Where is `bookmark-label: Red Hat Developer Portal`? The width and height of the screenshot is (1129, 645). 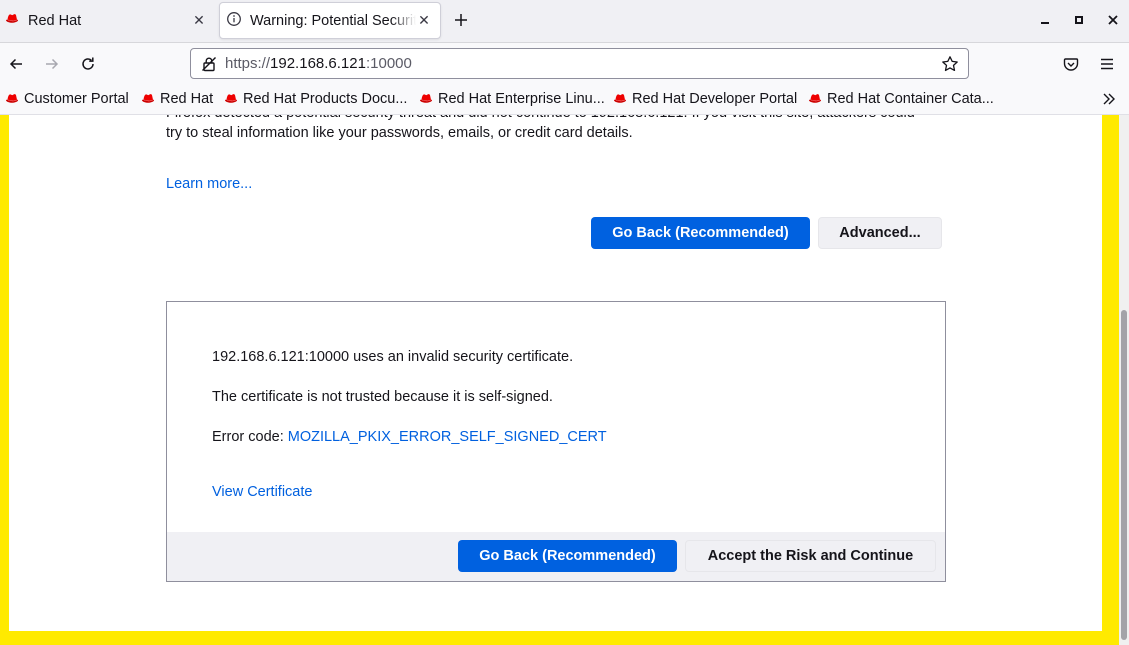 bookmark-label: Red Hat Developer Portal is located at coordinates (715, 99).